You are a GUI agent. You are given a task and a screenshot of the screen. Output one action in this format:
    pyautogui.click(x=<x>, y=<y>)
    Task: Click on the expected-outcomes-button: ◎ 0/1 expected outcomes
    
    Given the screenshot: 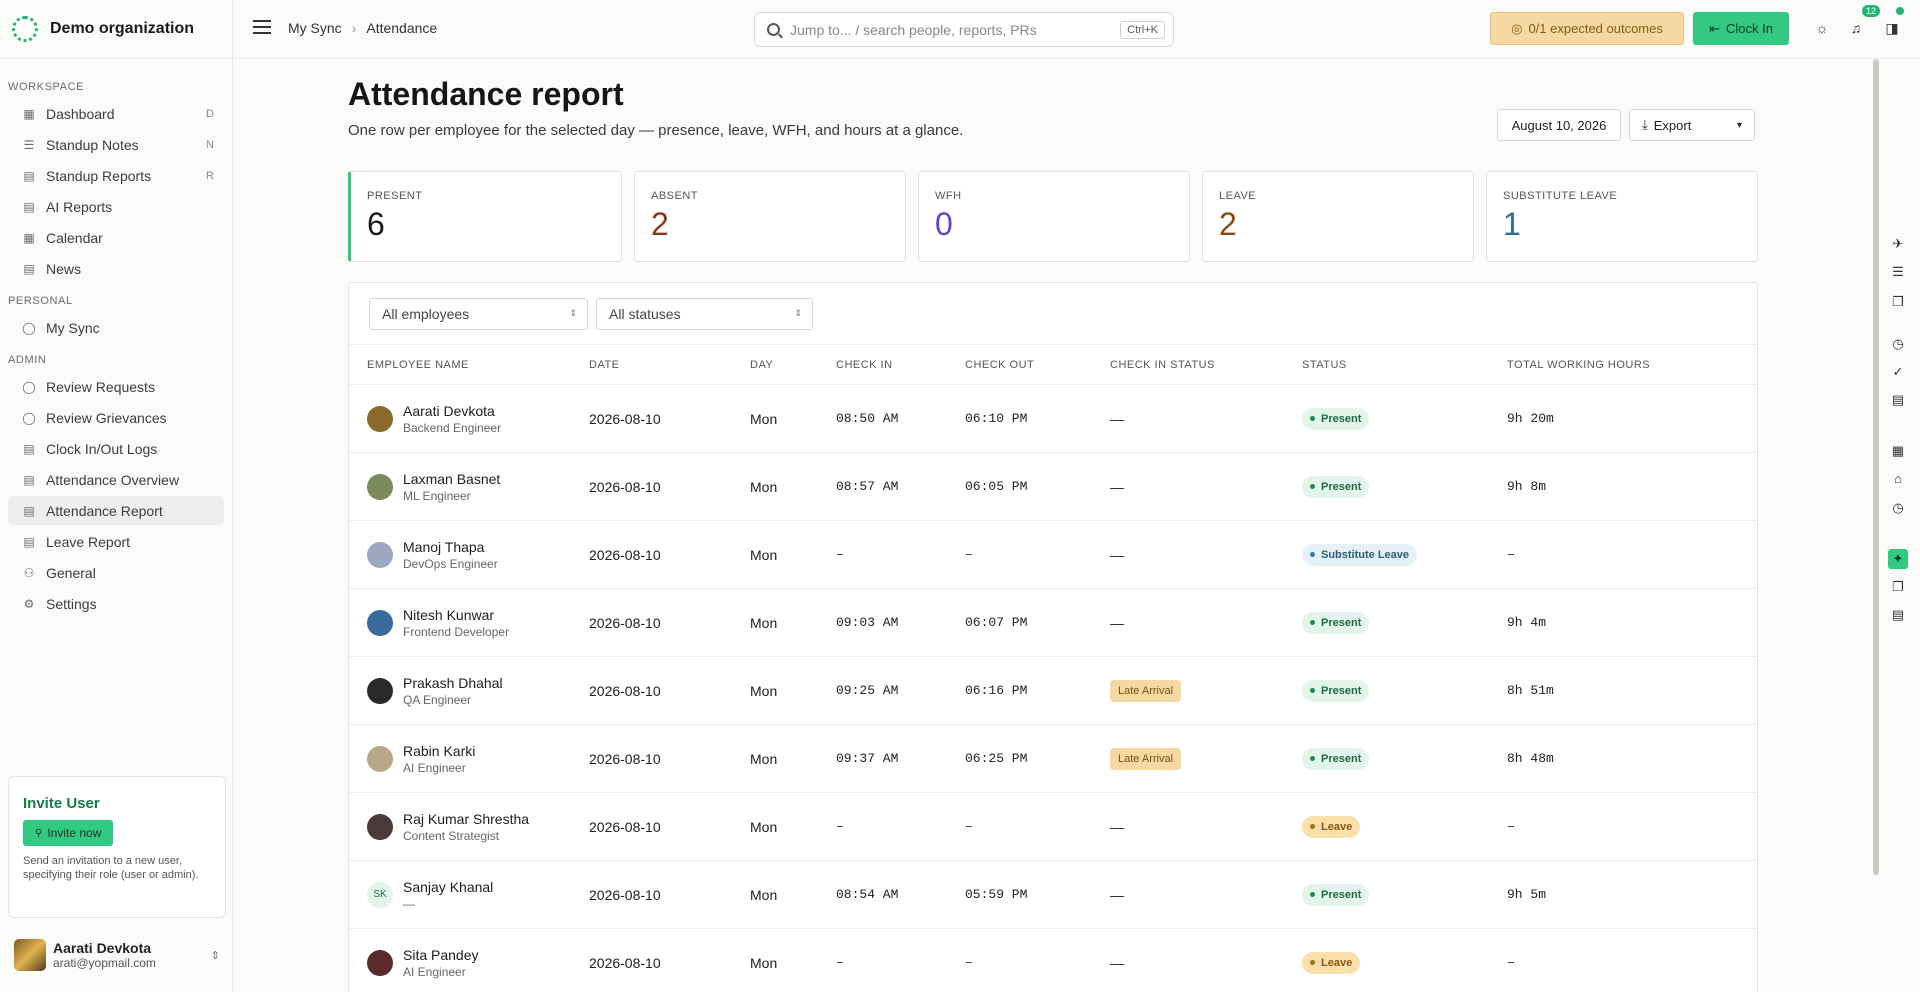 What is the action you would take?
    pyautogui.click(x=1587, y=28)
    